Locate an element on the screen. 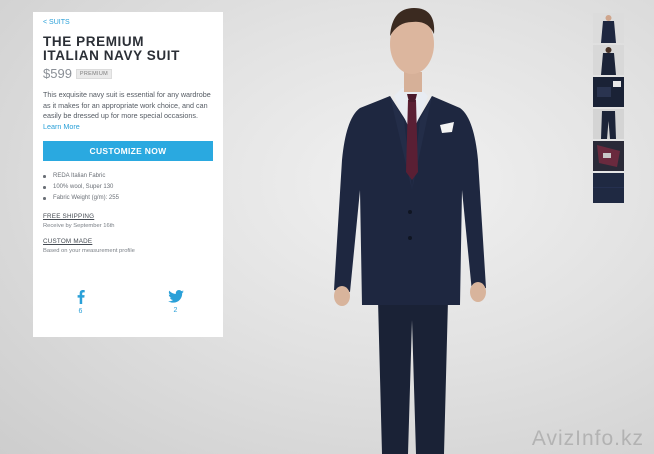  shipping-text: Receive by September 16th is located at coordinates (79, 226).